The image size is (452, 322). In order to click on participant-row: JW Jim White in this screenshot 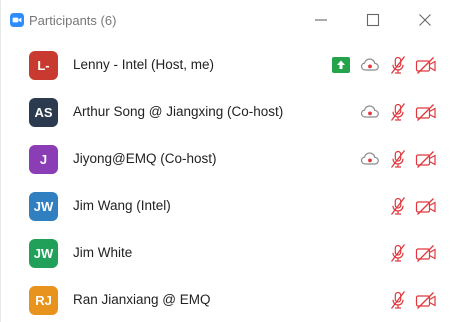, I will do `click(226, 253)`.